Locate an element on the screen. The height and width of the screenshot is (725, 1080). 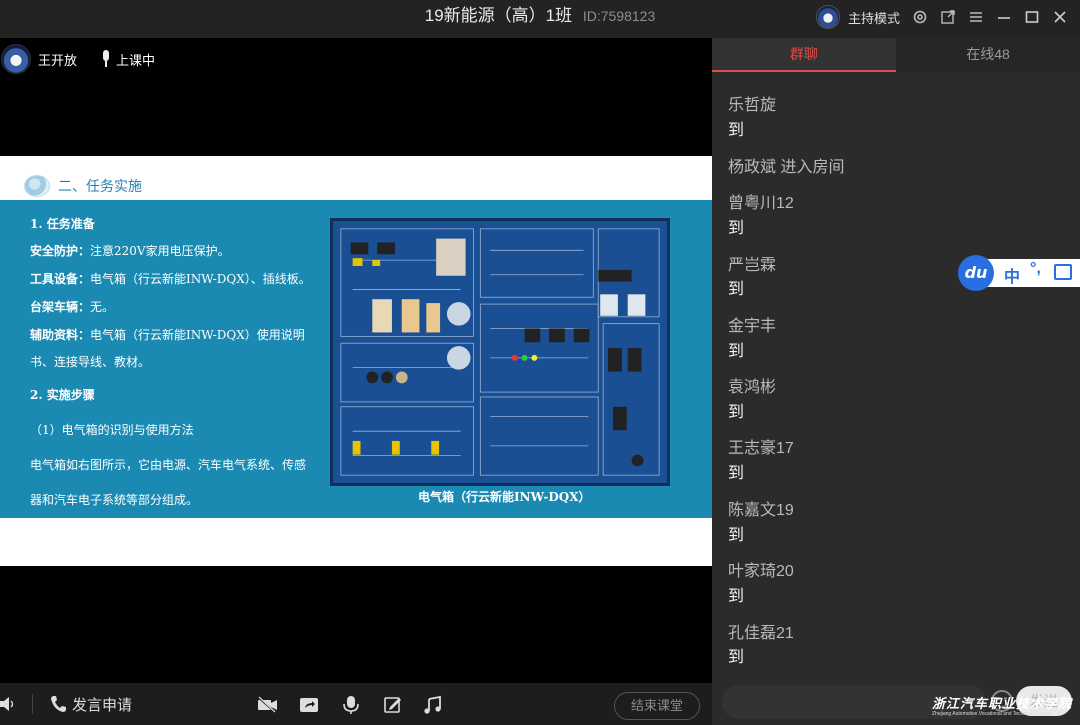
panel-tabs: 群聊 在线48 is located at coordinates (896, 55).